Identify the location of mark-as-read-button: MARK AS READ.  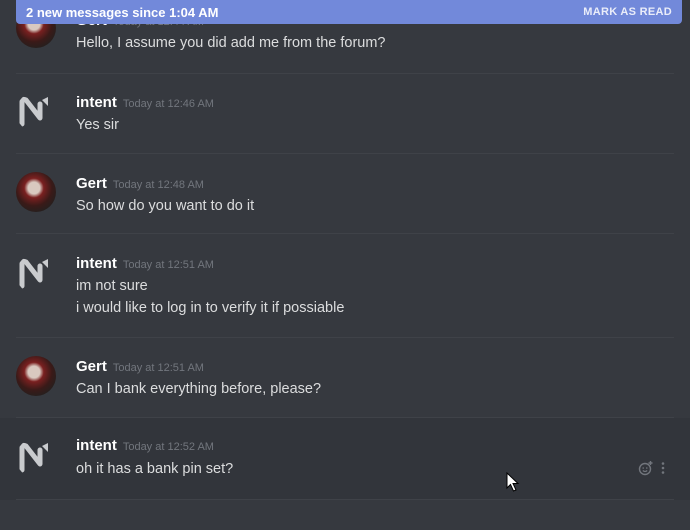
(627, 12).